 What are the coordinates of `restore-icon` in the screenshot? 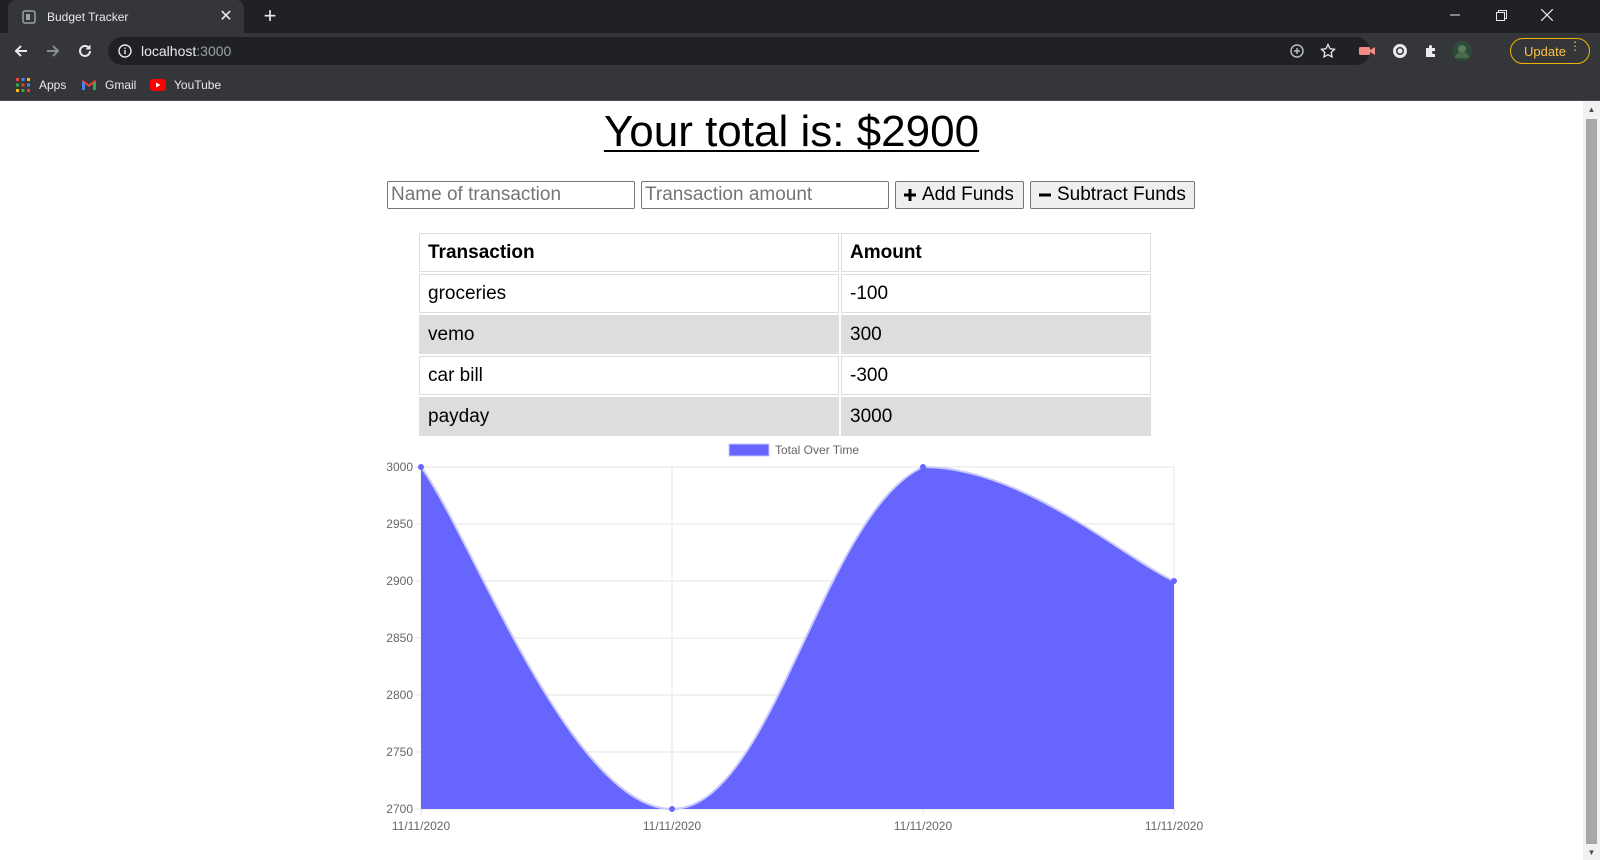 It's located at (1501, 15).